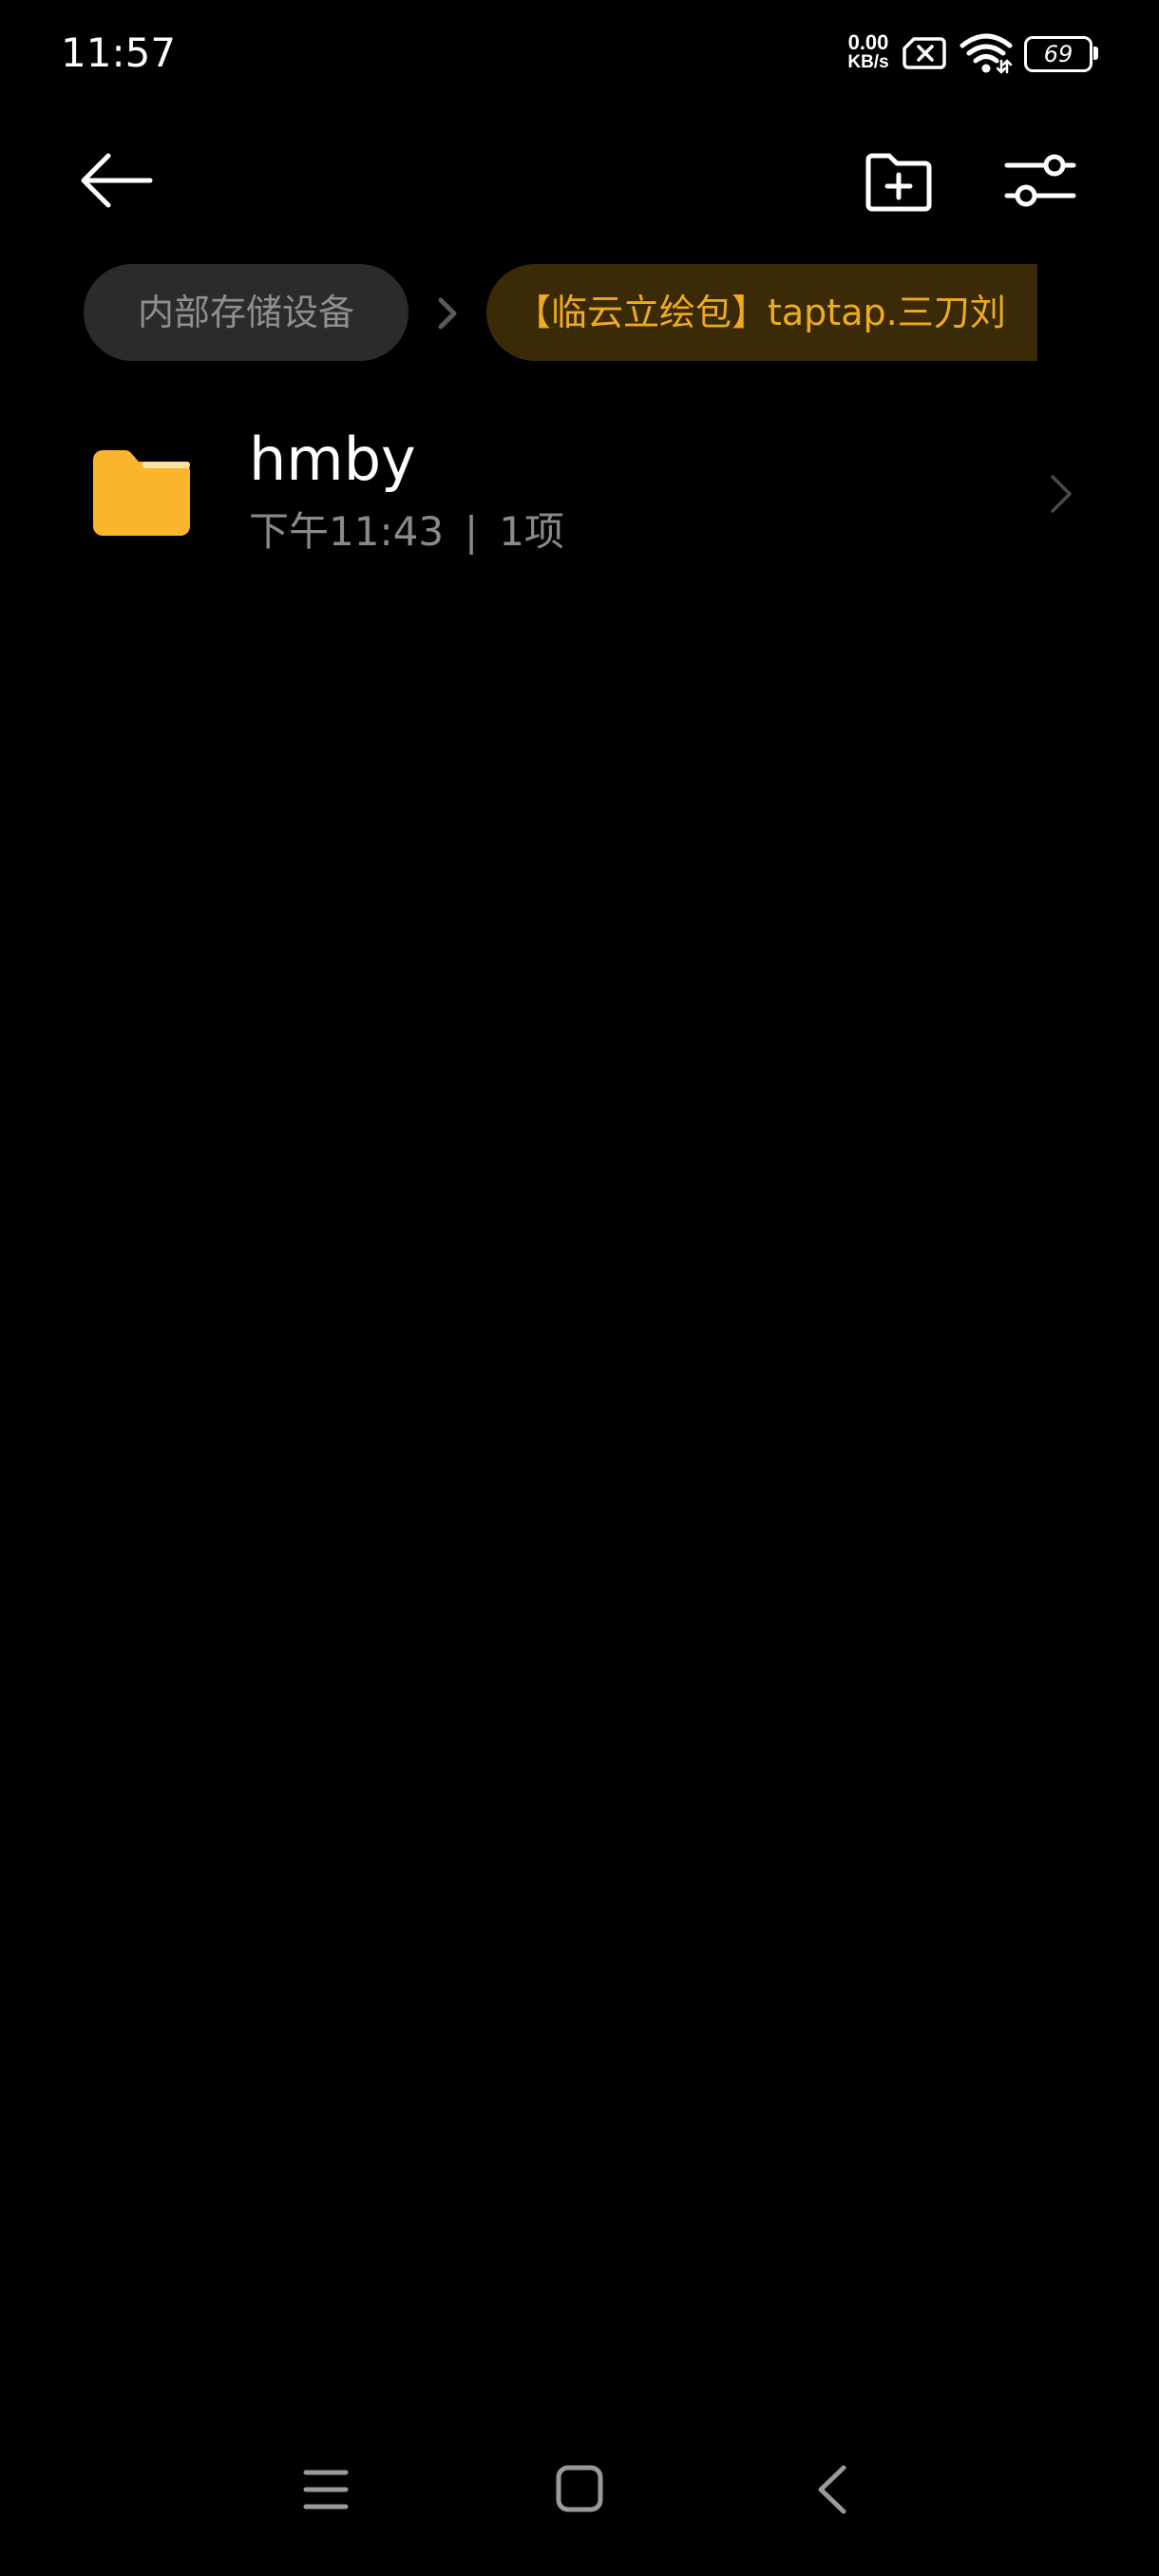 This screenshot has width=1159, height=2576. Describe the element at coordinates (531, 531) in the screenshot. I see `file-item-count: 1项` at that location.